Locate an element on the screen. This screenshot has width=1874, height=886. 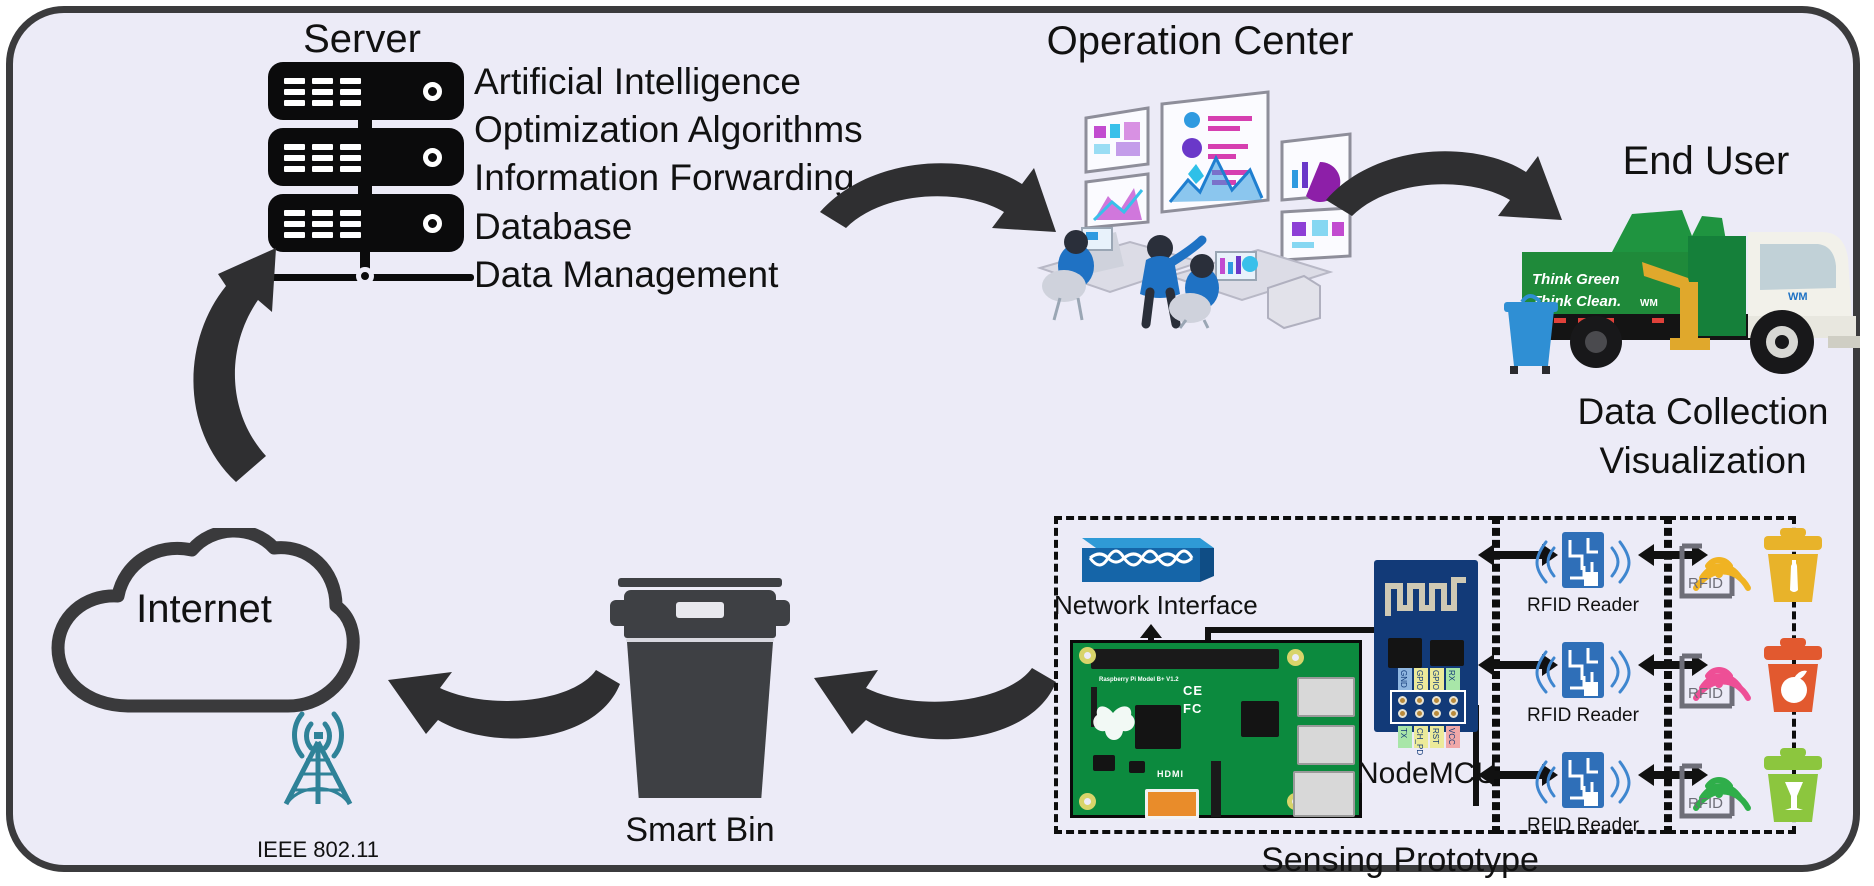
rfid-tag-1: RFID is located at coordinates (1715, 567).